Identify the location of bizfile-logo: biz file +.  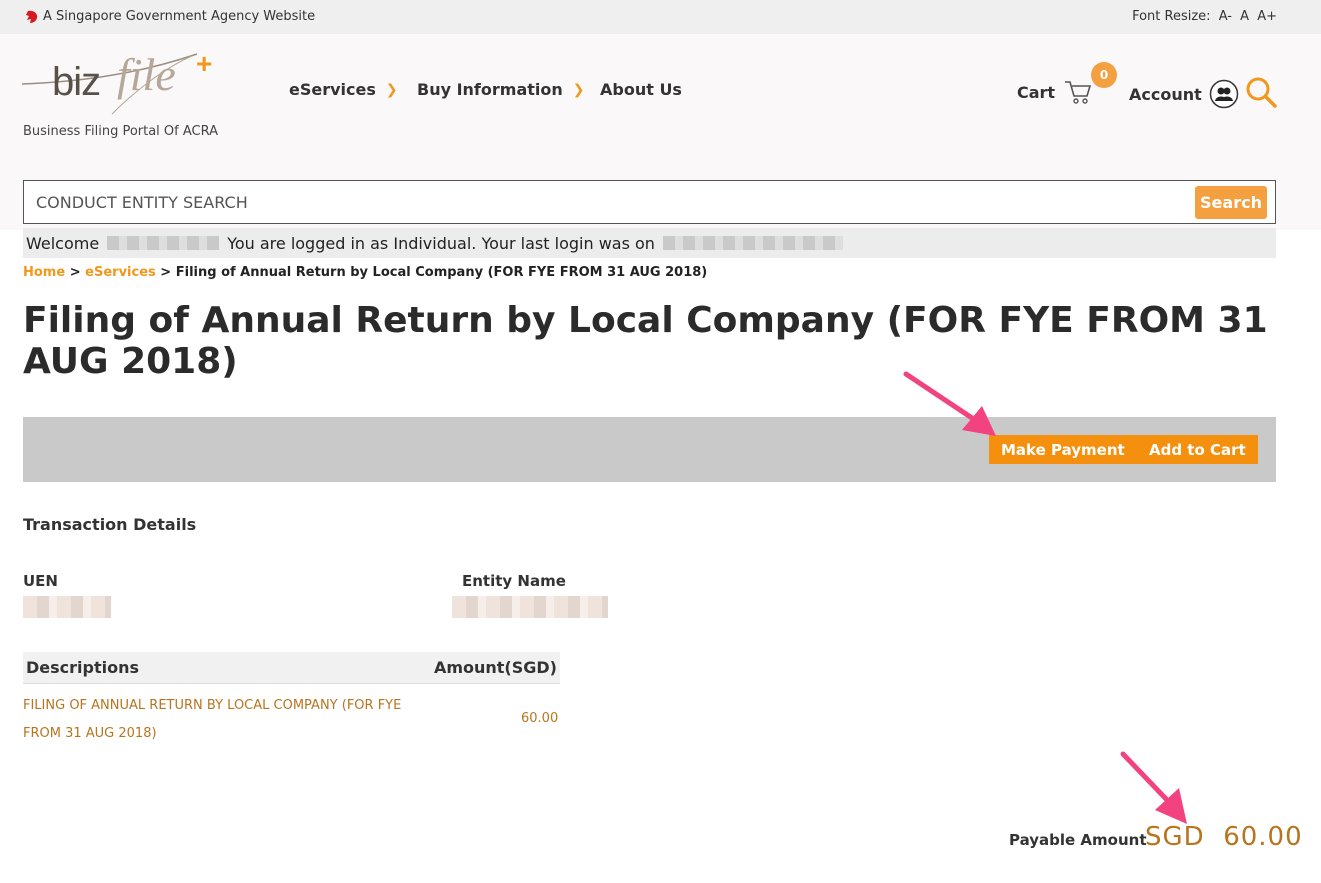
(119, 79).